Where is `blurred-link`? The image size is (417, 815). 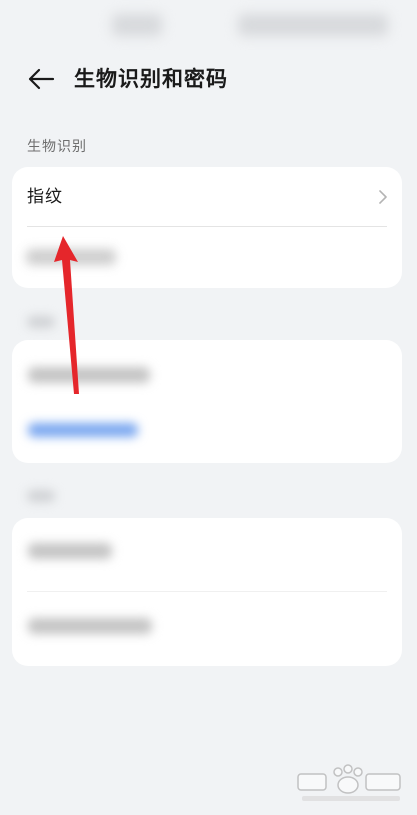 blurred-link is located at coordinates (83, 430).